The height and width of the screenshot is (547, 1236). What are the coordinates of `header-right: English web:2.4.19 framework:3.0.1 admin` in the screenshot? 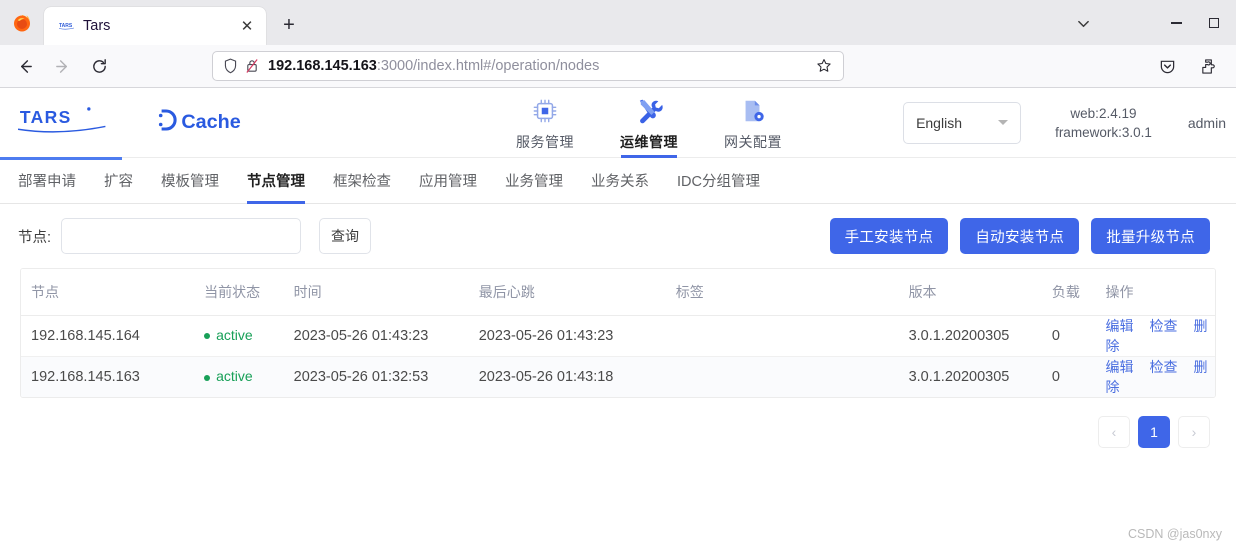 It's located at (1064, 122).